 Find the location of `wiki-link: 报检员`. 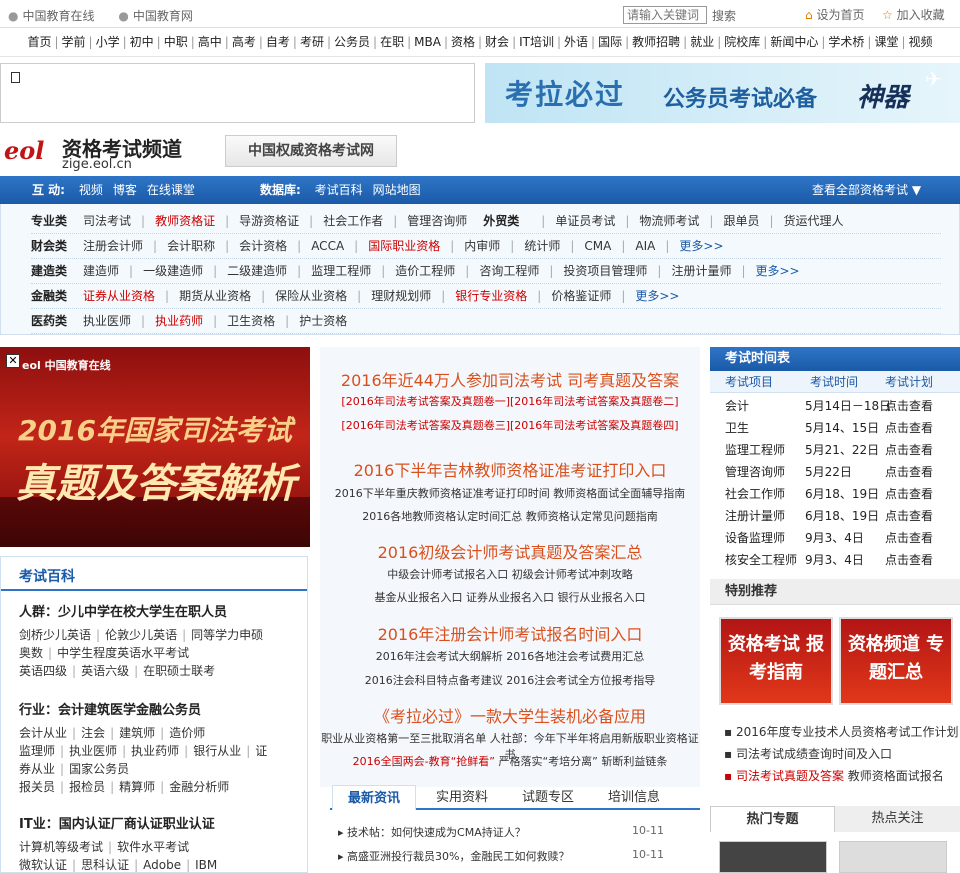

wiki-link: 报检员 is located at coordinates (87, 787).